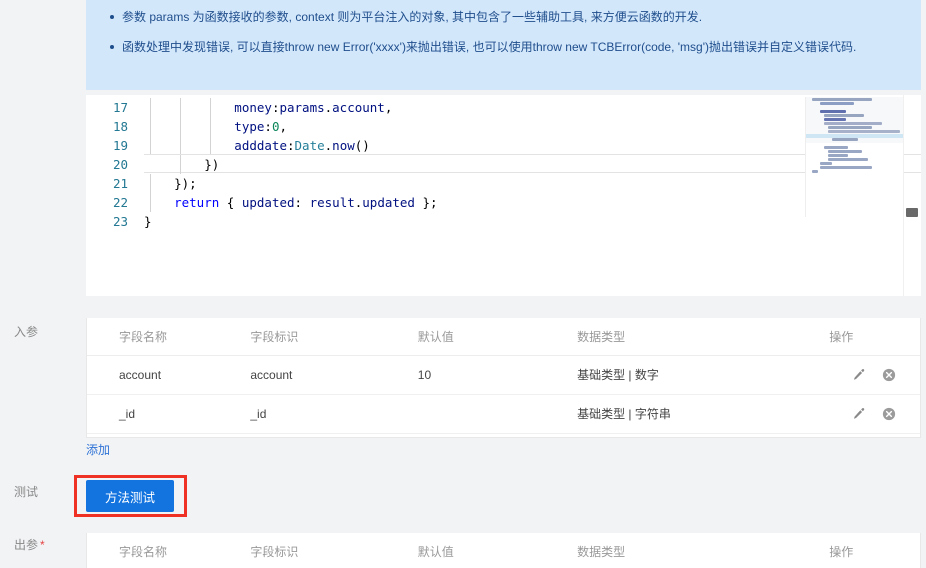 This screenshot has width=926, height=568. What do you see at coordinates (912, 212) in the screenshot?
I see `editor-scrollbar-thumb` at bounding box center [912, 212].